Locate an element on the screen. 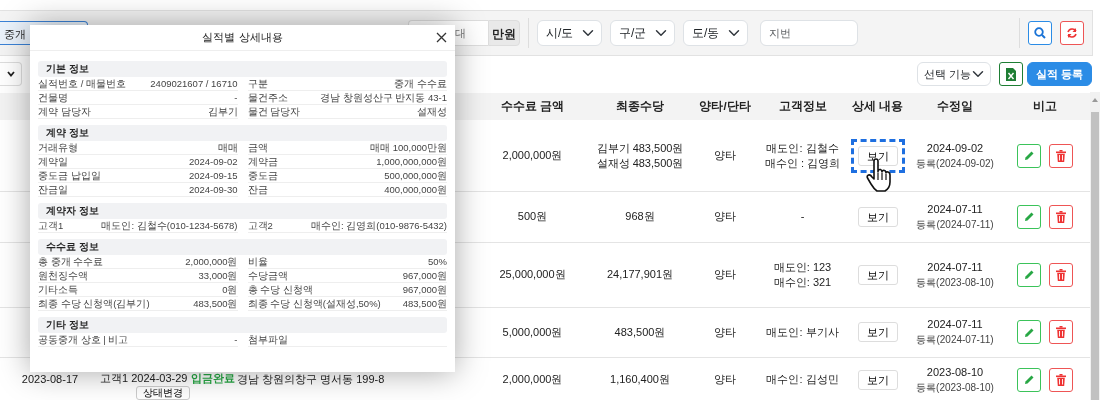 The width and height of the screenshot is (1100, 400). field-label: 금액 is located at coordinates (257, 147).